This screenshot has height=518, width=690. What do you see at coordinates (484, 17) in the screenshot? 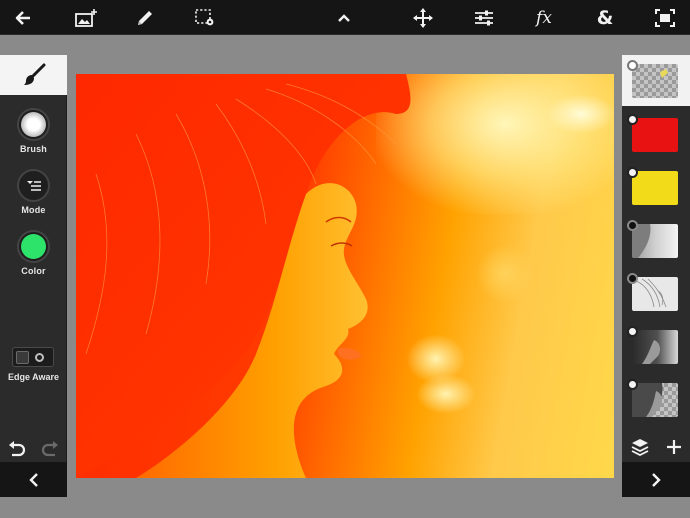
I see `sliders-icon` at bounding box center [484, 17].